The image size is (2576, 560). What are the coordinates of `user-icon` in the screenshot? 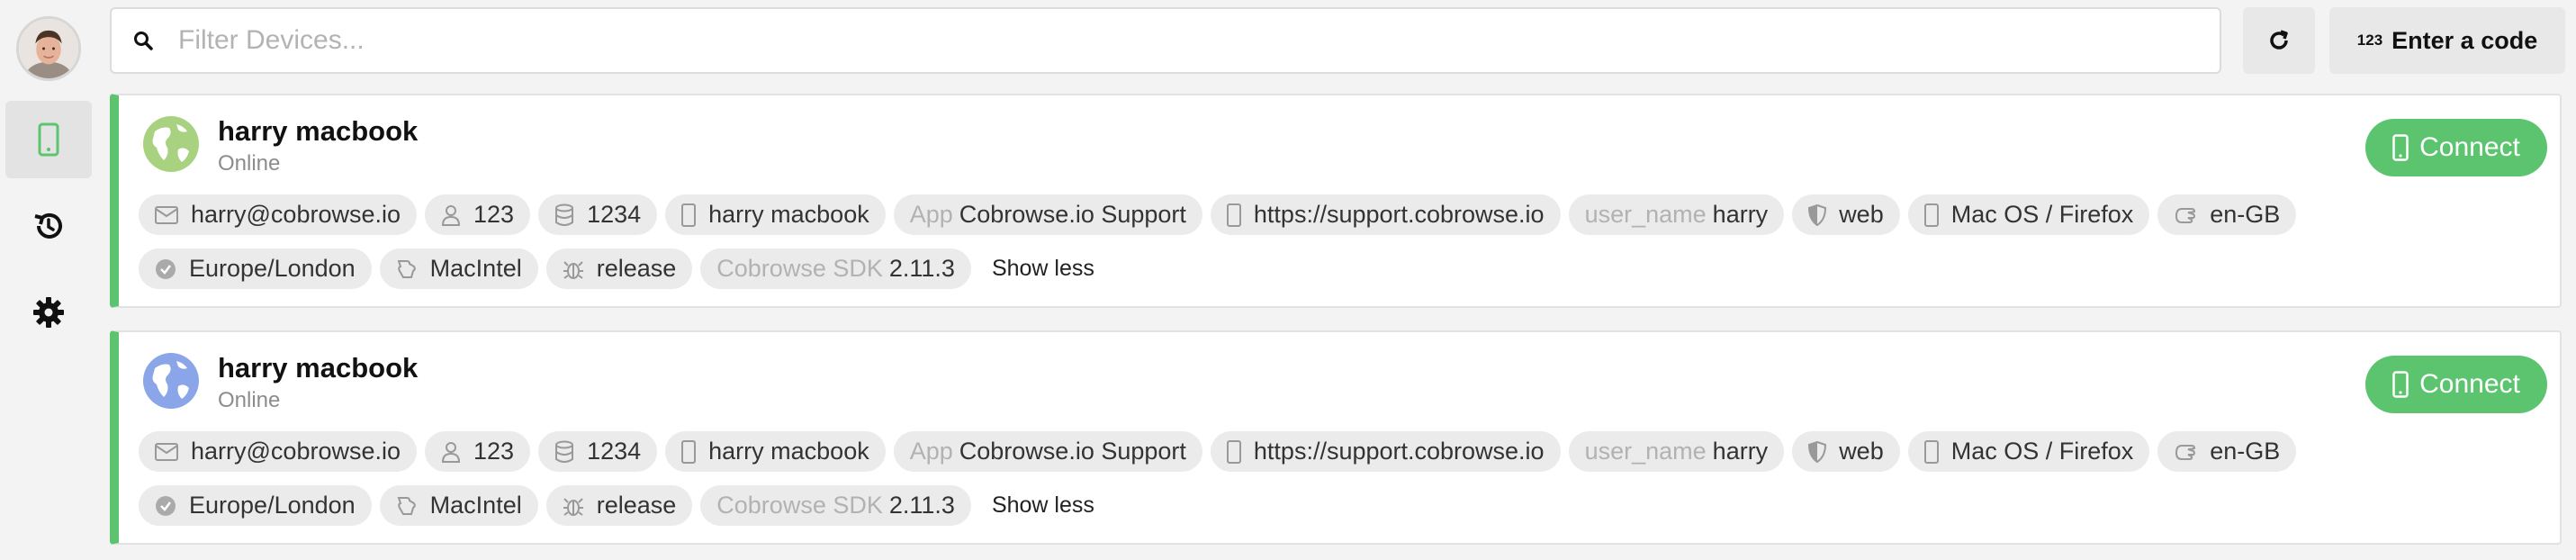 It's located at (451, 215).